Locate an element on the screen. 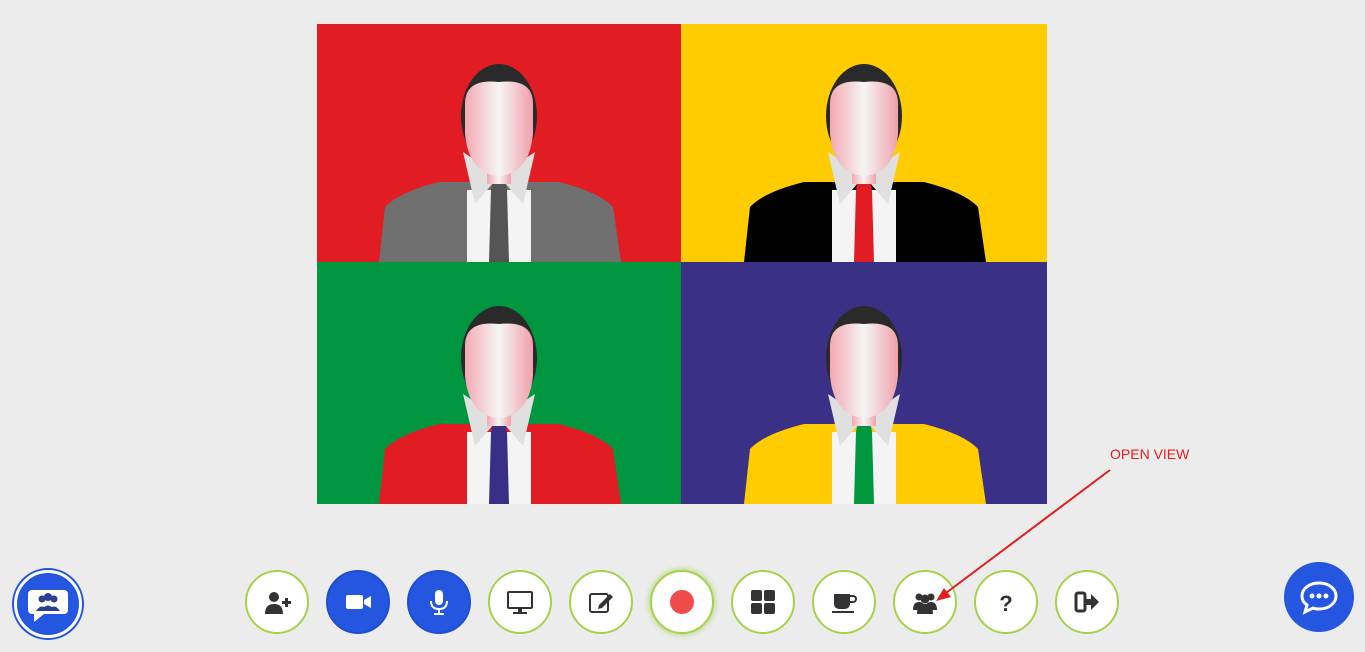 This screenshot has width=1365, height=652. group-chat-icon is located at coordinates (48, 606).